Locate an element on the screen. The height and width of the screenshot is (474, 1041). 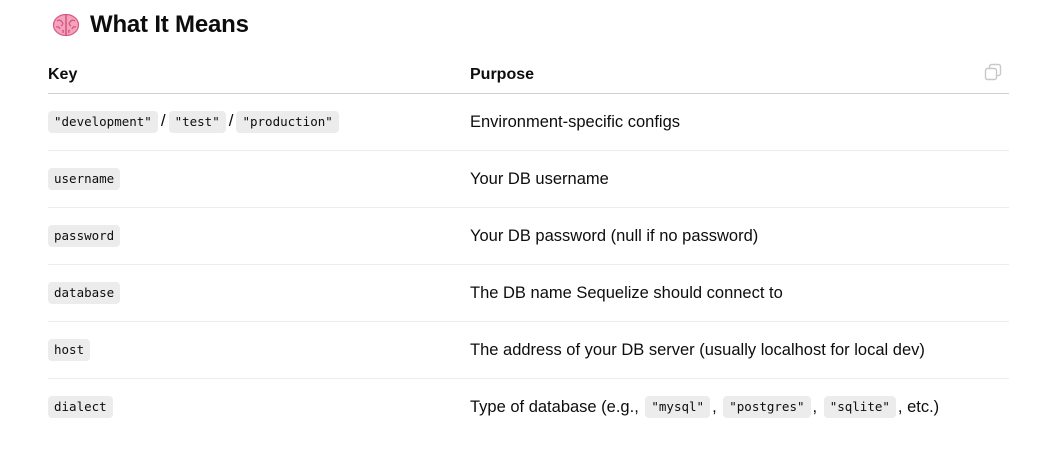
key-cell: username is located at coordinates (259, 179).